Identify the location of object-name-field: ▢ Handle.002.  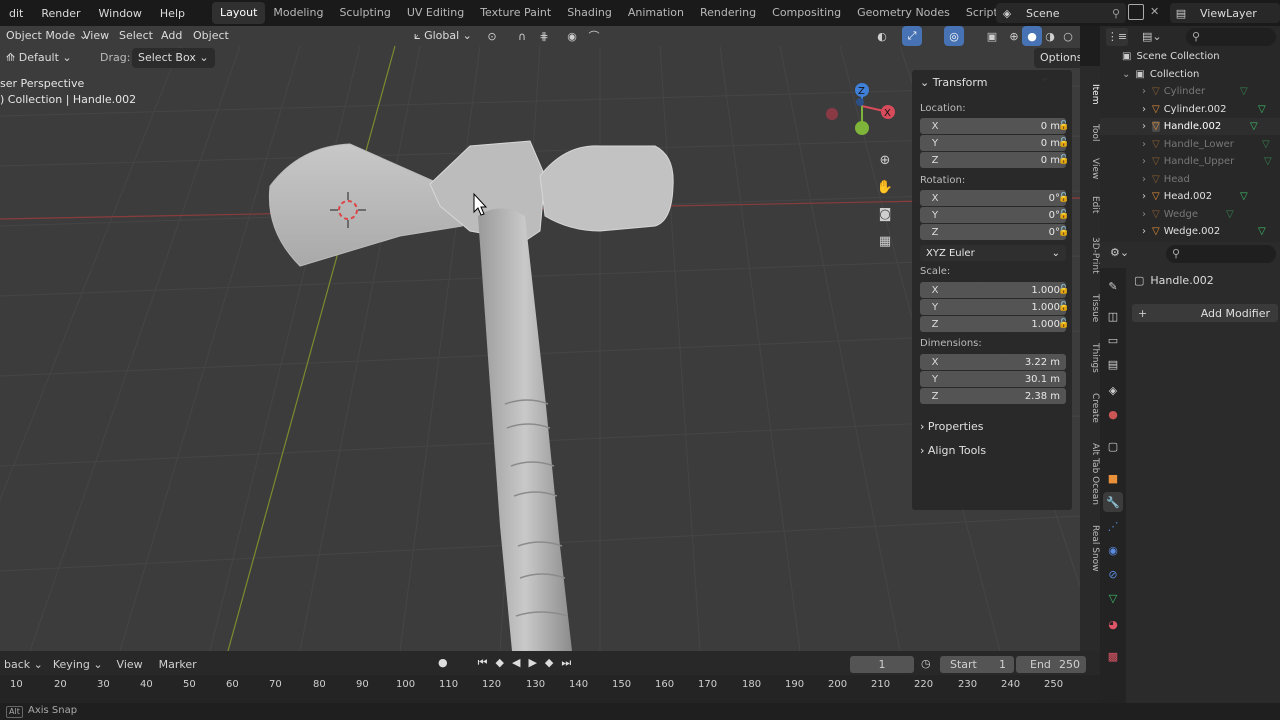
(1174, 280).